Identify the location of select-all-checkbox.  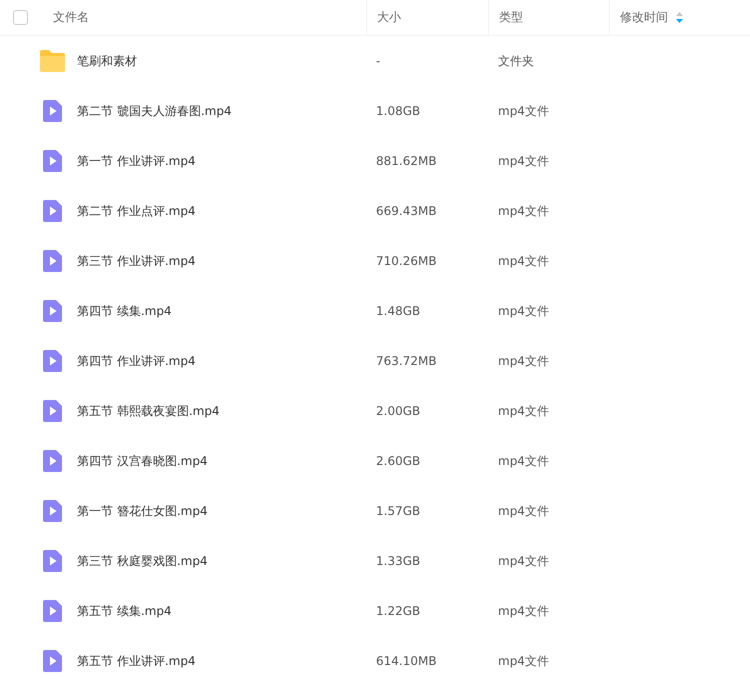
(20, 17).